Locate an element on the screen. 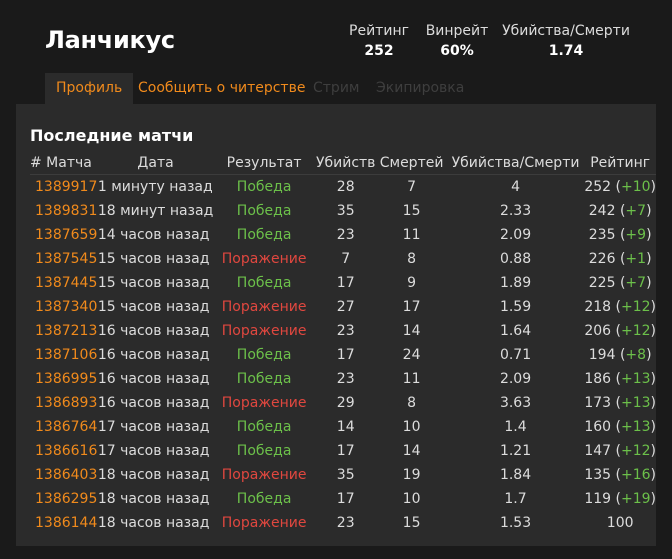 The image size is (672, 559). match-date: 15 часов назад is located at coordinates (153, 283).